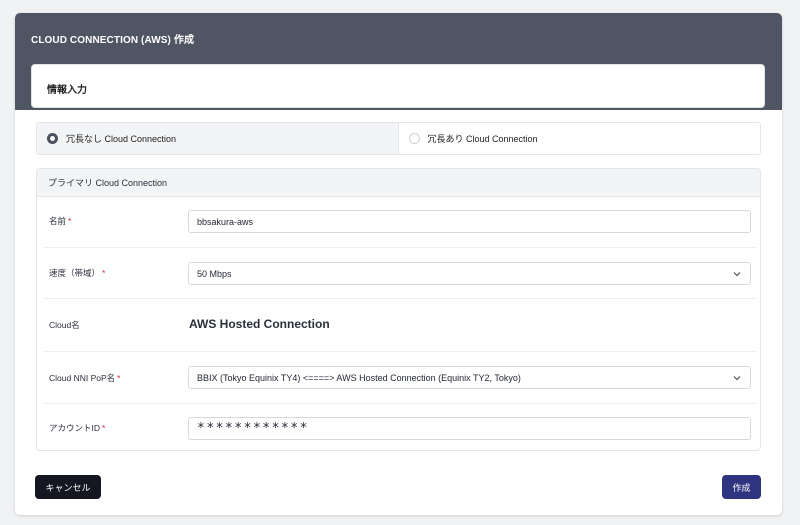 The height and width of the screenshot is (525, 800). I want to click on cloud-name-label: Cloud名, so click(64, 325).